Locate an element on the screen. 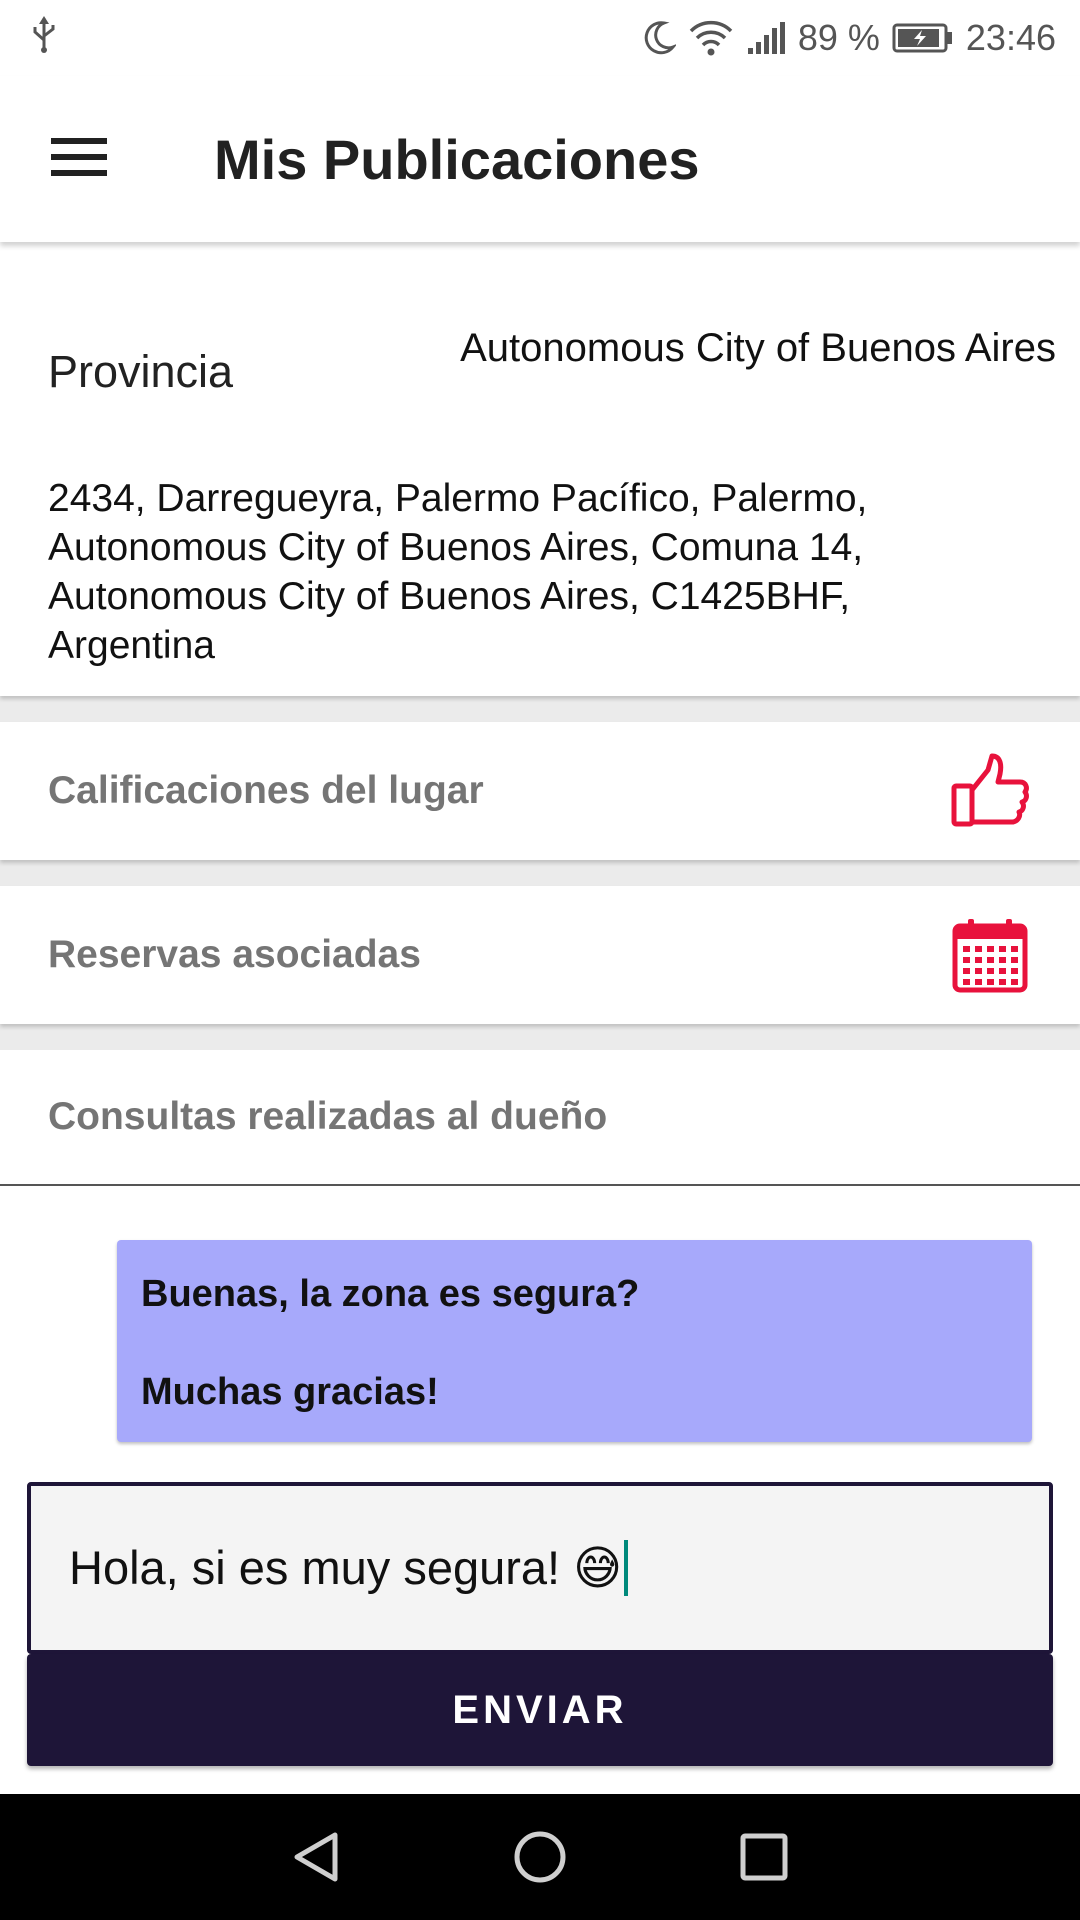  calificaciones-label: Calificaciones del lugar is located at coordinates (266, 790).